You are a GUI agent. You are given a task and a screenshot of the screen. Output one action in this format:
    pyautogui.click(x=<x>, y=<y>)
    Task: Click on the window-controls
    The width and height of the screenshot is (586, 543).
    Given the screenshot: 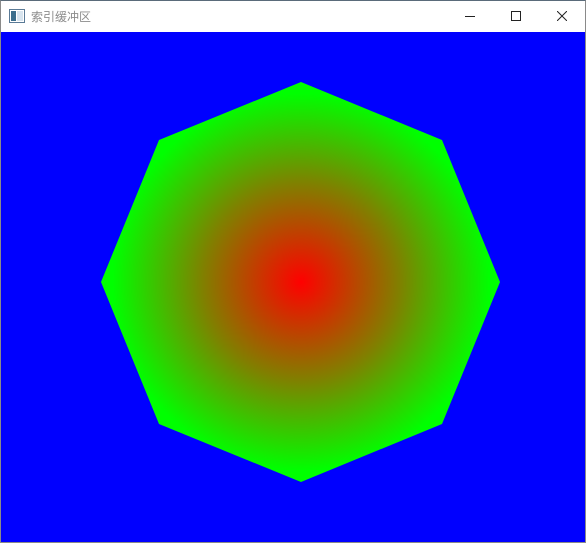 What is the action you would take?
    pyautogui.click(x=516, y=16)
    